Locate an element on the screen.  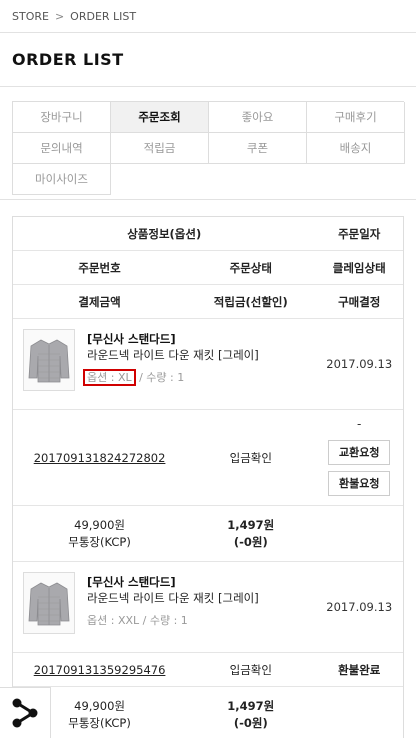
header-purchase-confirm: 구매결정 is located at coordinates (359, 301).